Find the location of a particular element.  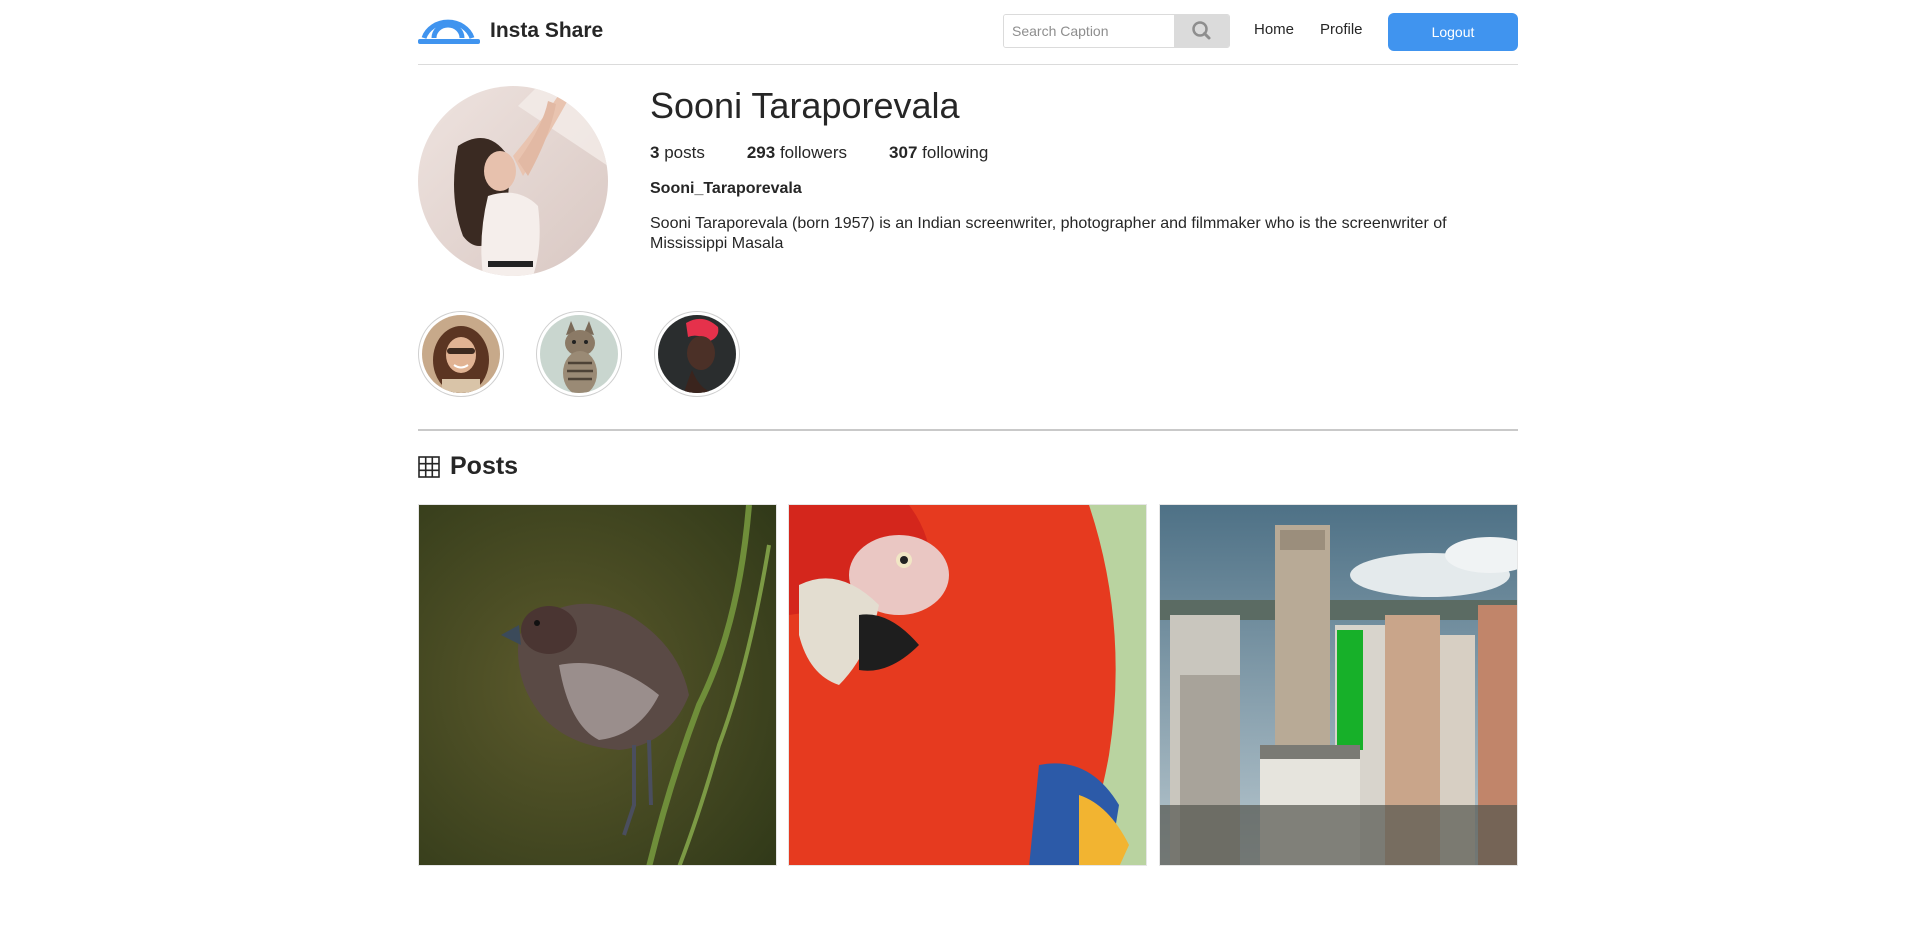

profile-username: Sooni_Taraporevala is located at coordinates (726, 188).